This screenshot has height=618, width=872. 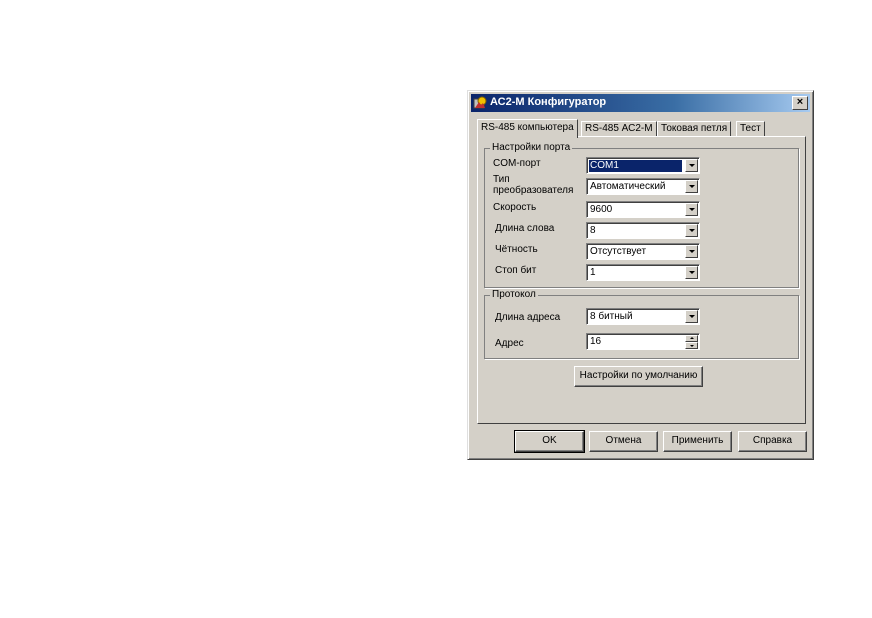 What do you see at coordinates (618, 251) in the screenshot?
I see `parity-value: Отсутствует` at bounding box center [618, 251].